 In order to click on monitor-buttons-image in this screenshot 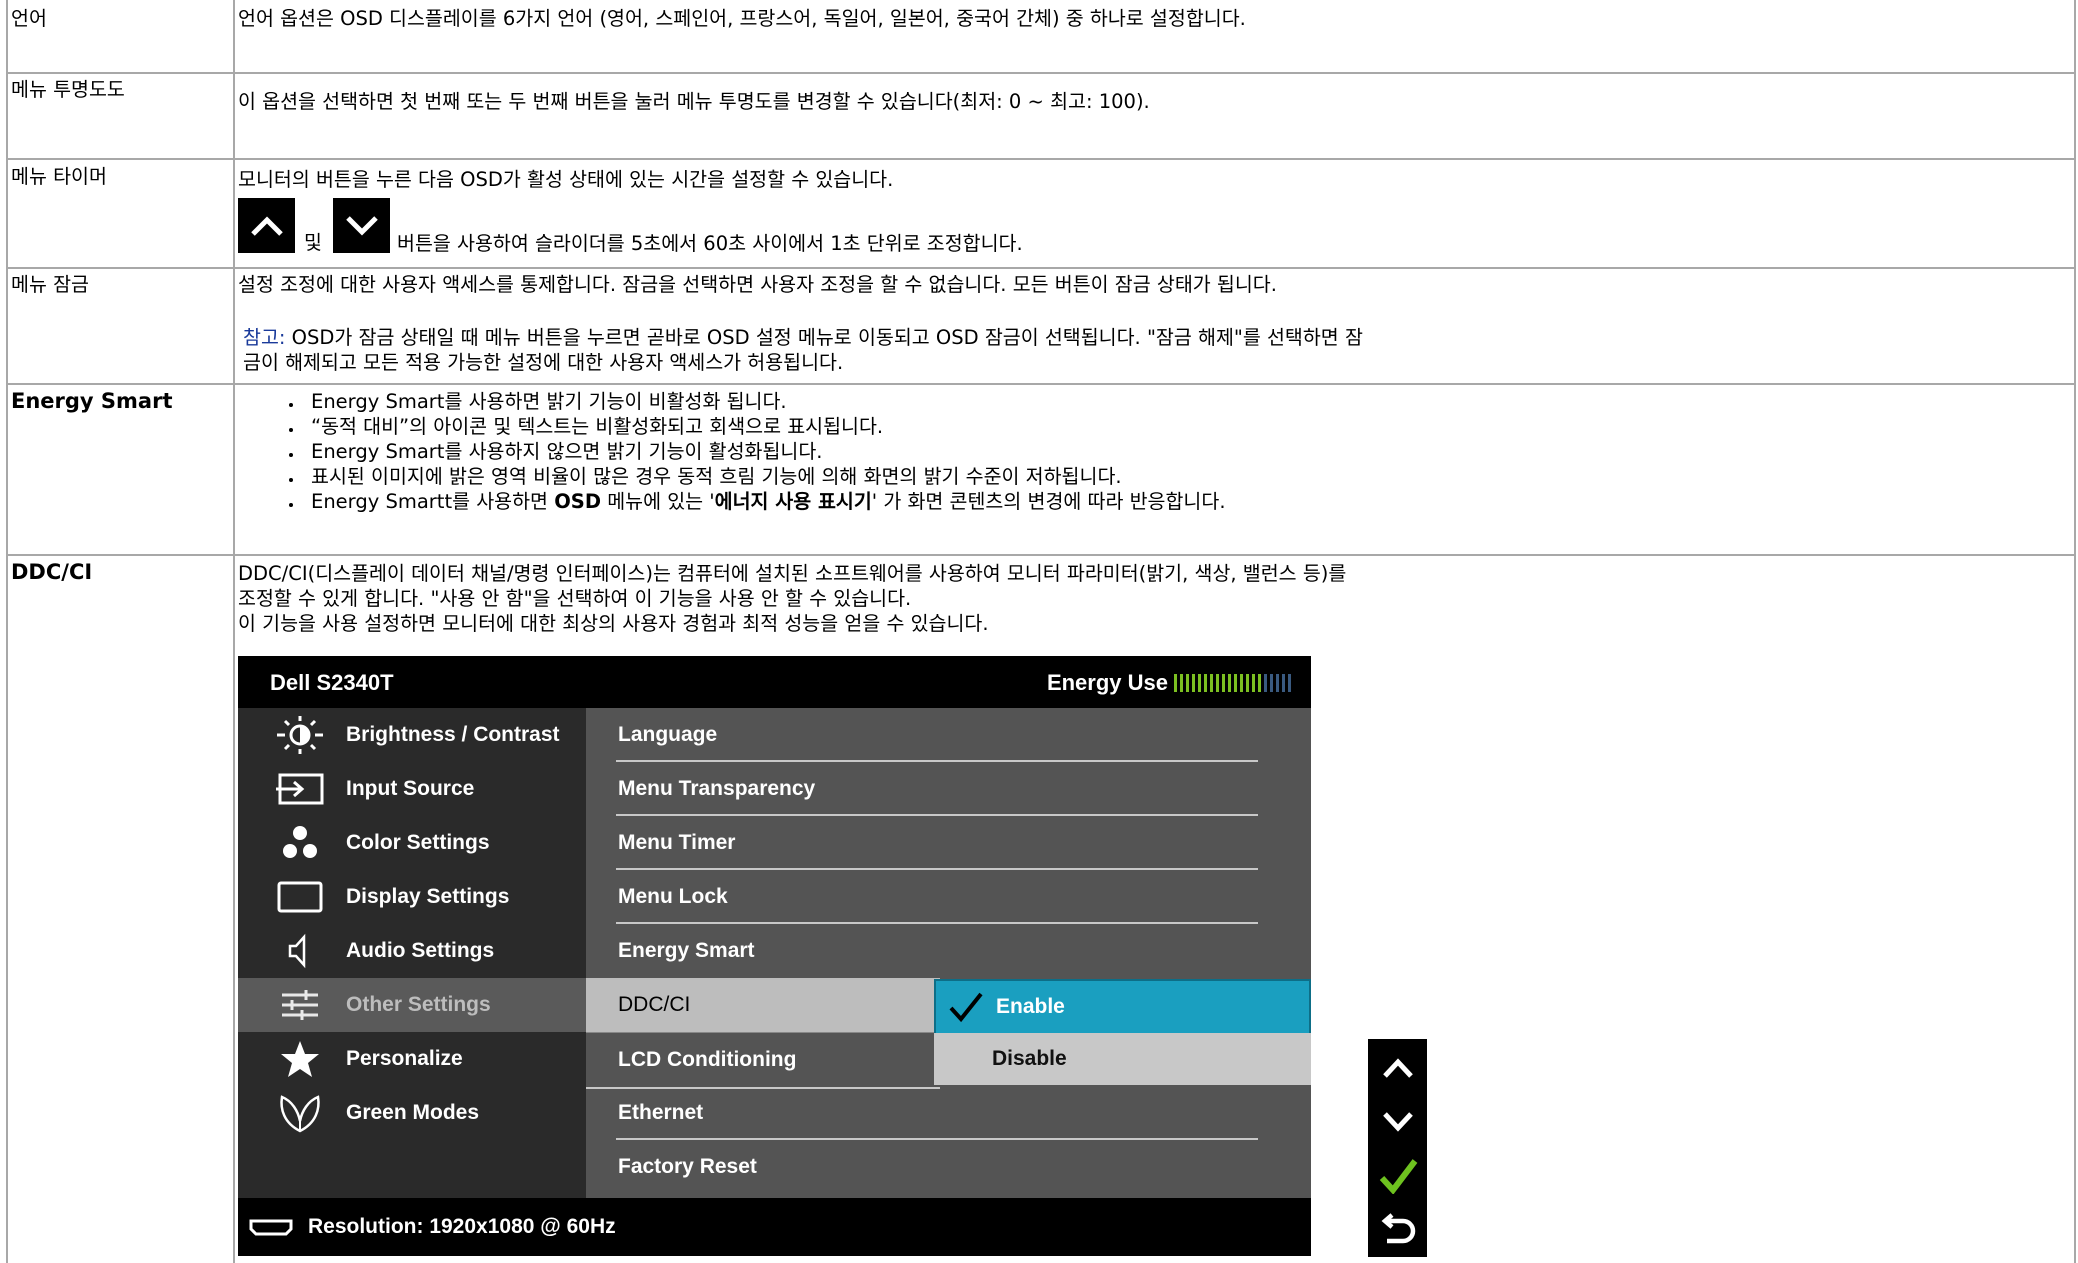, I will do `click(1397, 1148)`.